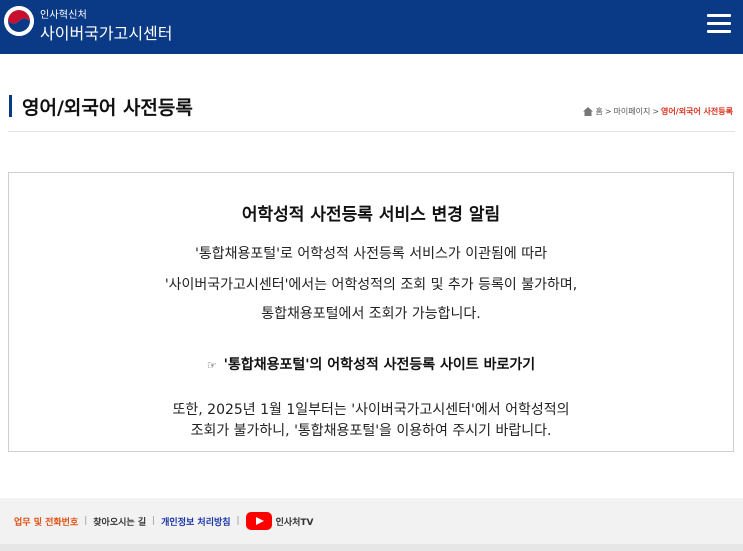 This screenshot has height=551, width=743. Describe the element at coordinates (195, 521) in the screenshot. I see `footer-link-privacy: 개인정보 처리방침` at that location.